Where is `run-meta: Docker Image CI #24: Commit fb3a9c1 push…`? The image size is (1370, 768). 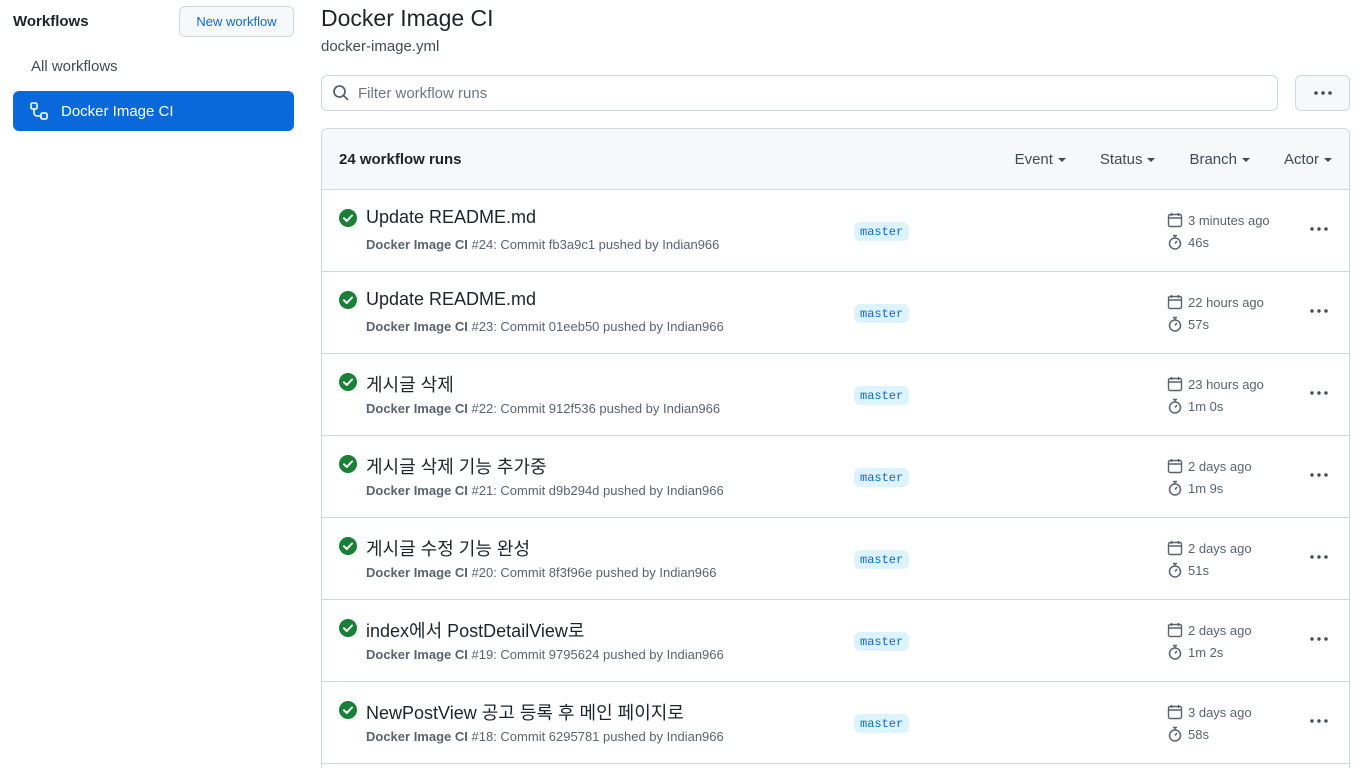 run-meta: Docker Image CI #24: Commit fb3a9c1 push… is located at coordinates (542, 244).